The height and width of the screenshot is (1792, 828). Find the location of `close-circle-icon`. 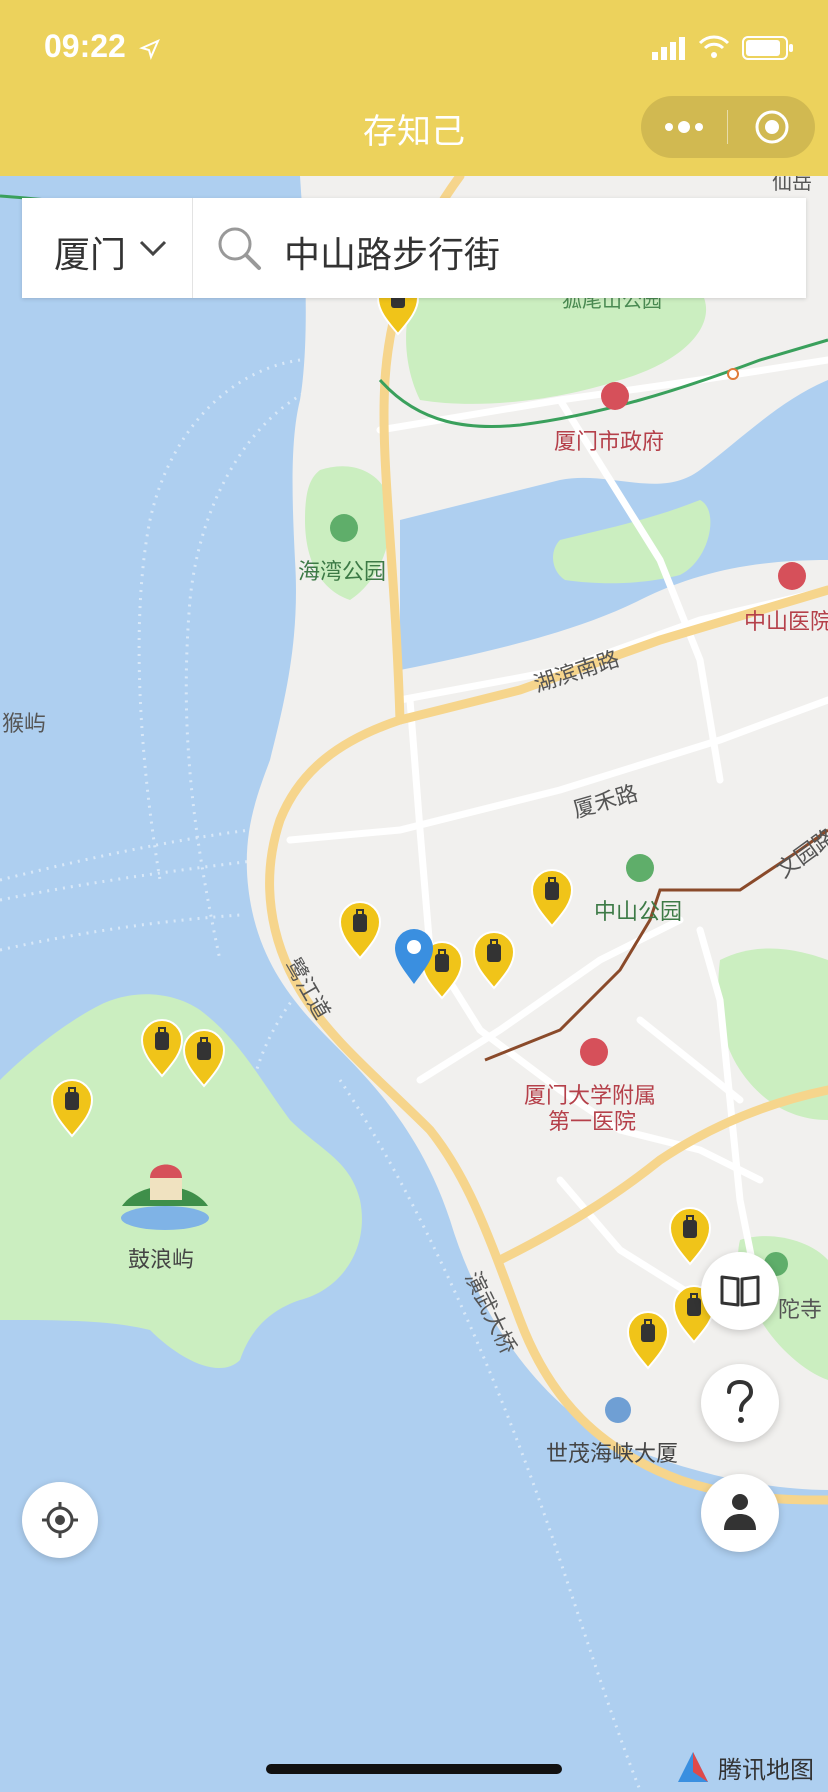

close-circle-icon is located at coordinates (772, 127).